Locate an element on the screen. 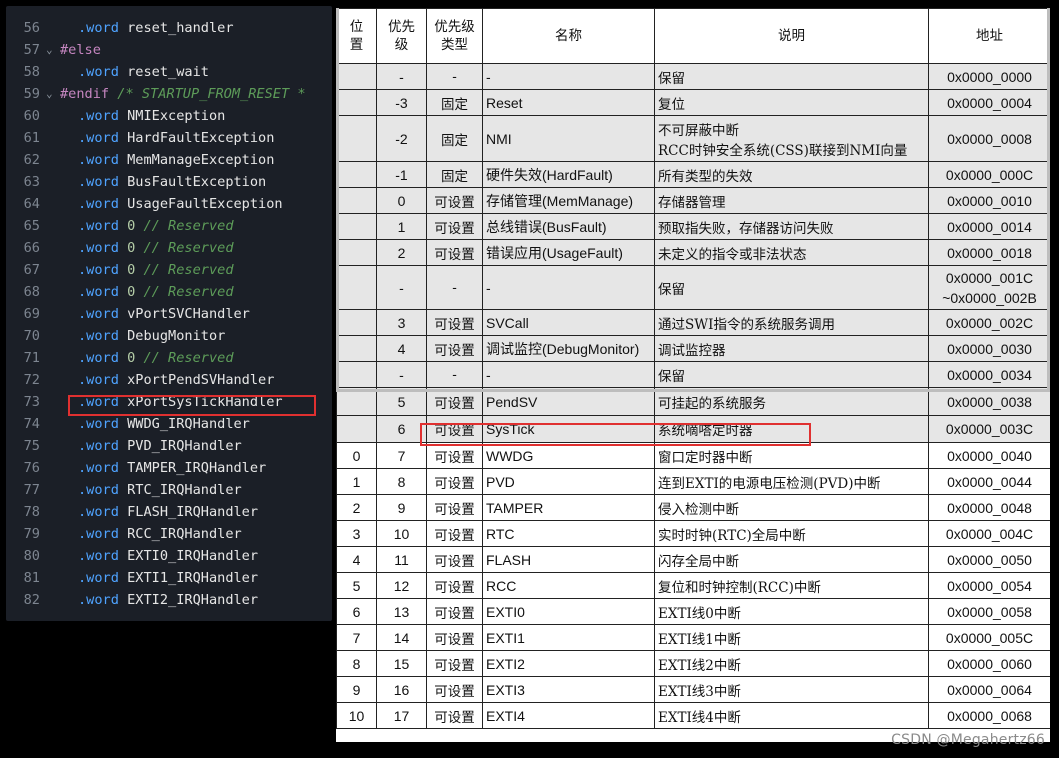 This screenshot has width=1059, height=758. cell-description: 预取指失败，存储器访问失败 is located at coordinates (791, 226).